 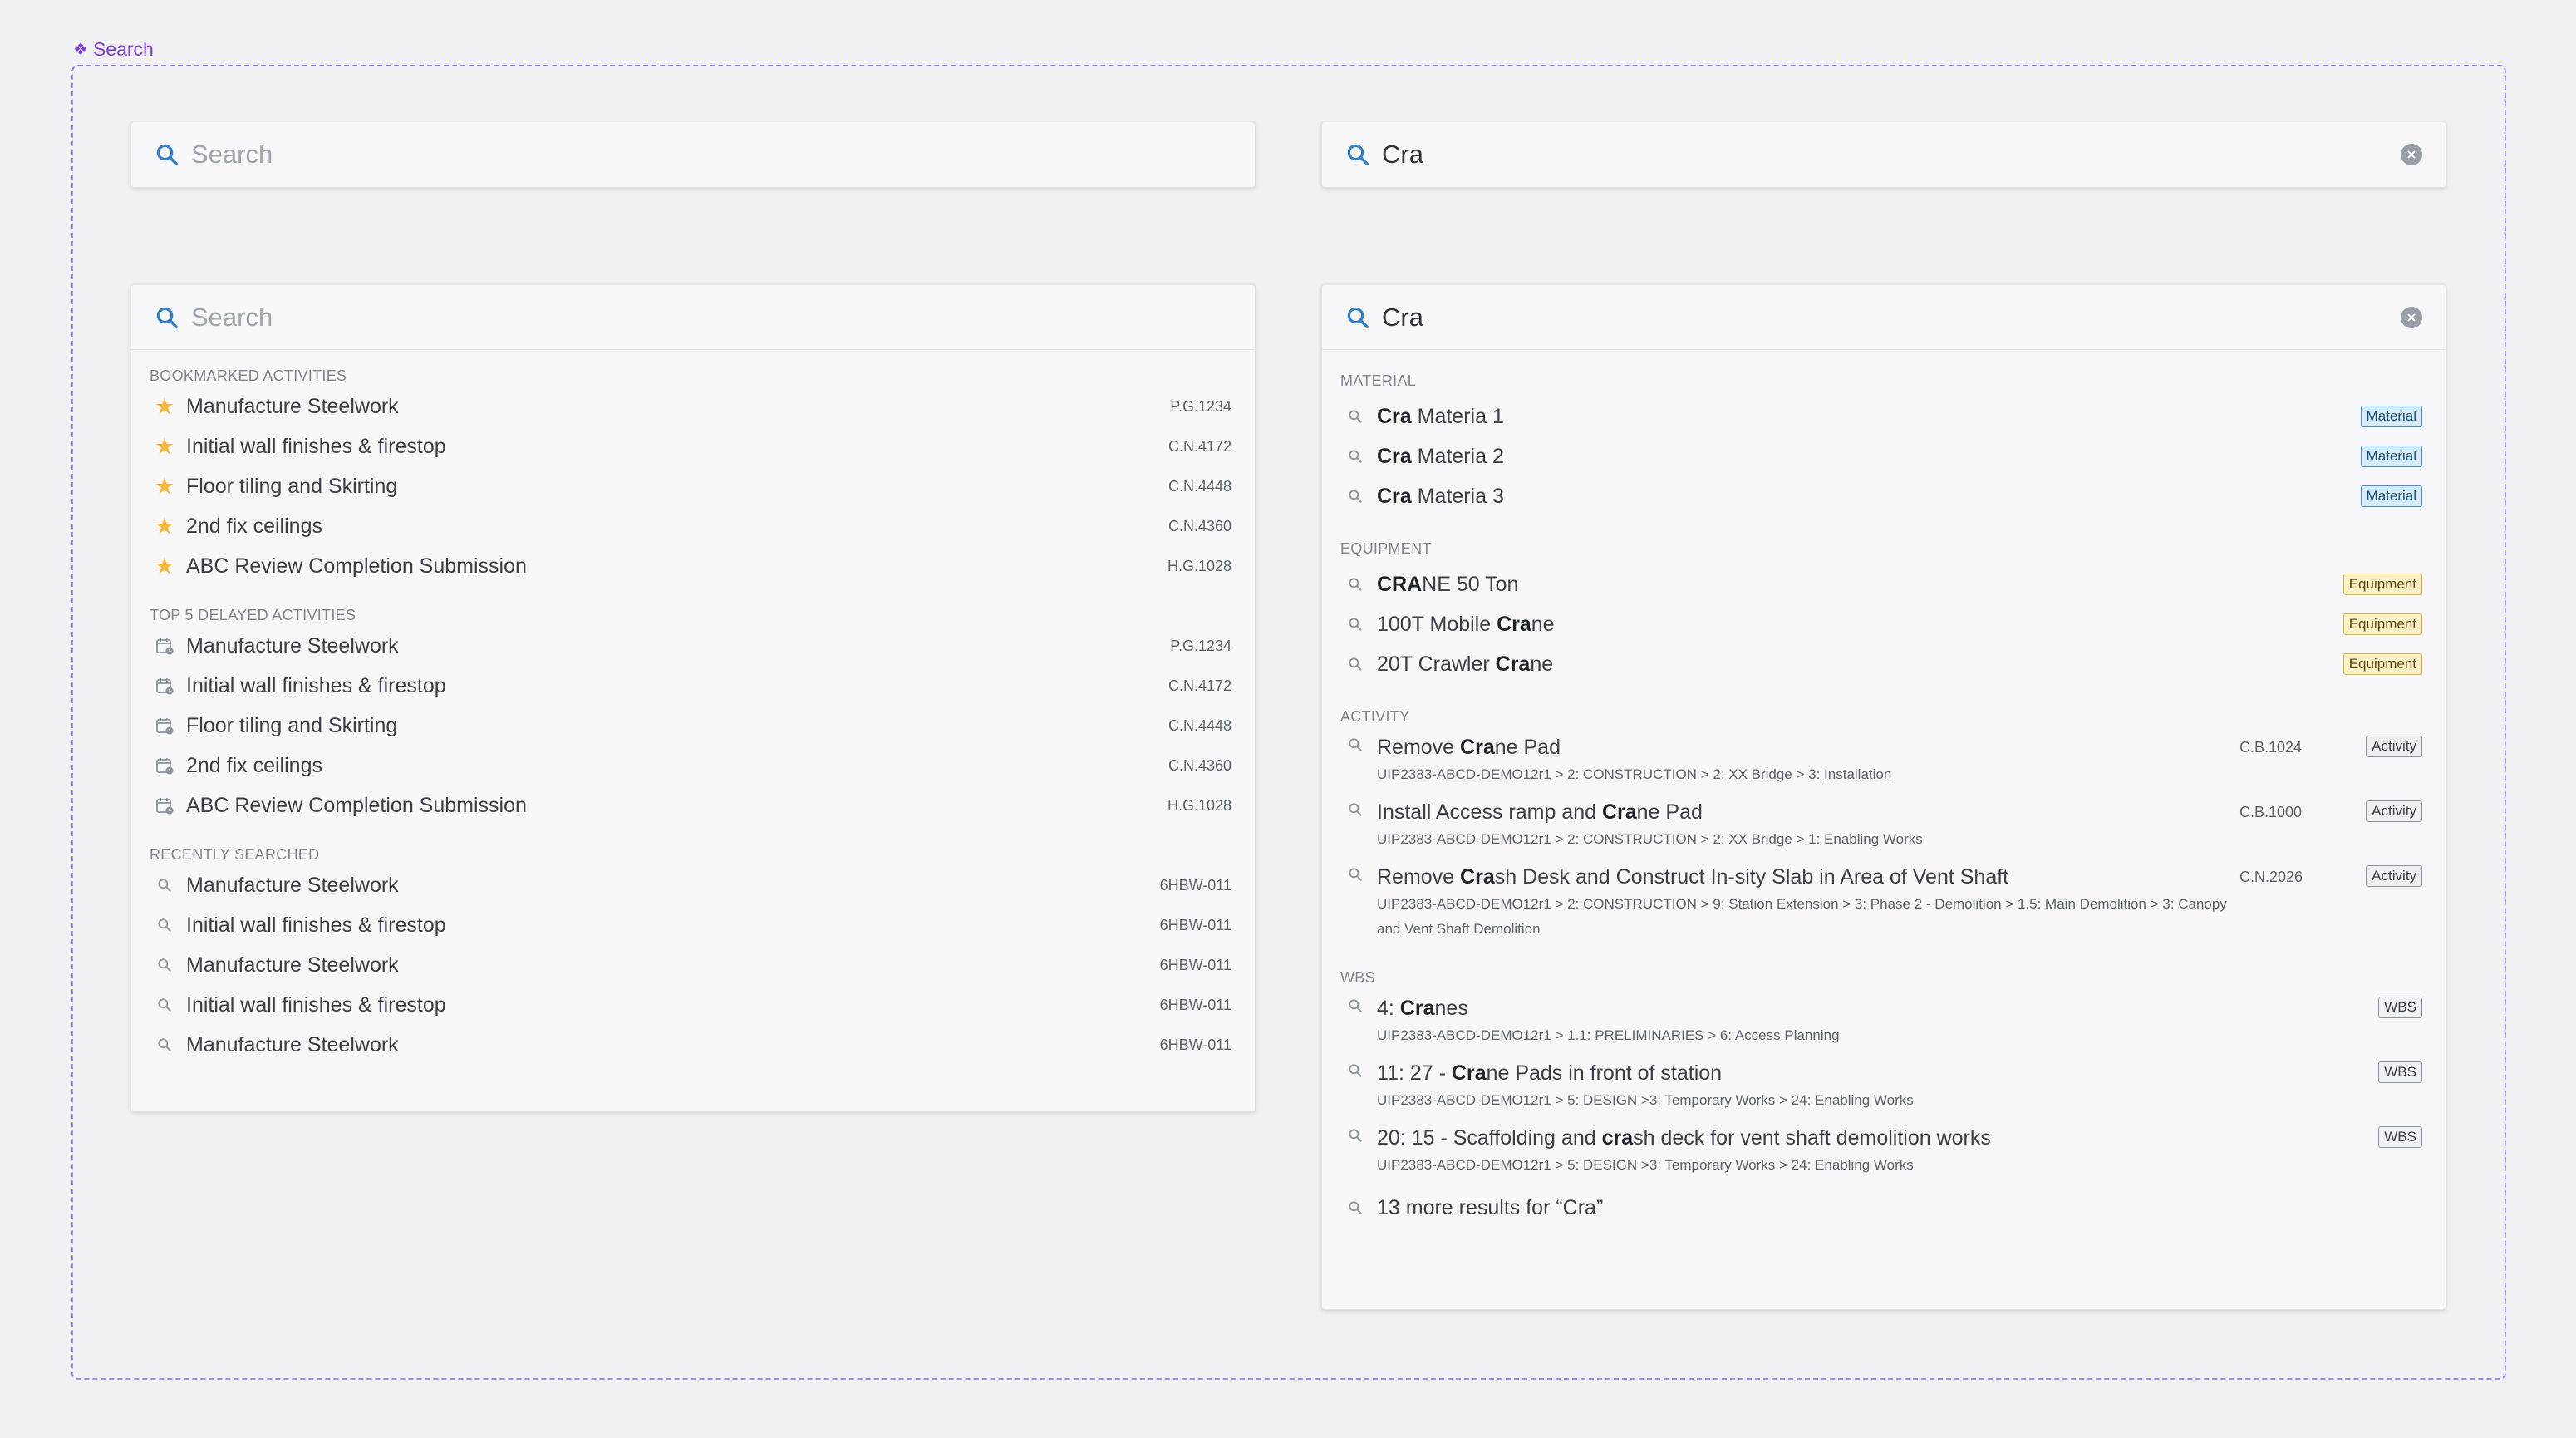 What do you see at coordinates (164, 446) in the screenshot?
I see `star-icon: ★` at bounding box center [164, 446].